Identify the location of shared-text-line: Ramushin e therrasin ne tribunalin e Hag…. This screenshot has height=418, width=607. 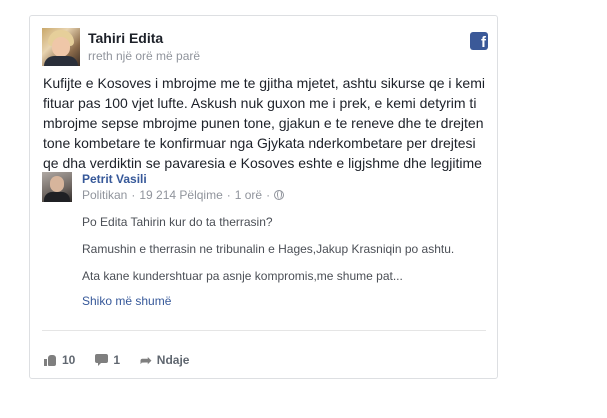
(268, 249).